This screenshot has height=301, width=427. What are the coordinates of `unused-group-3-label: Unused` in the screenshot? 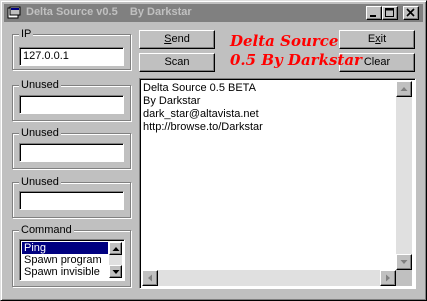 It's located at (40, 182).